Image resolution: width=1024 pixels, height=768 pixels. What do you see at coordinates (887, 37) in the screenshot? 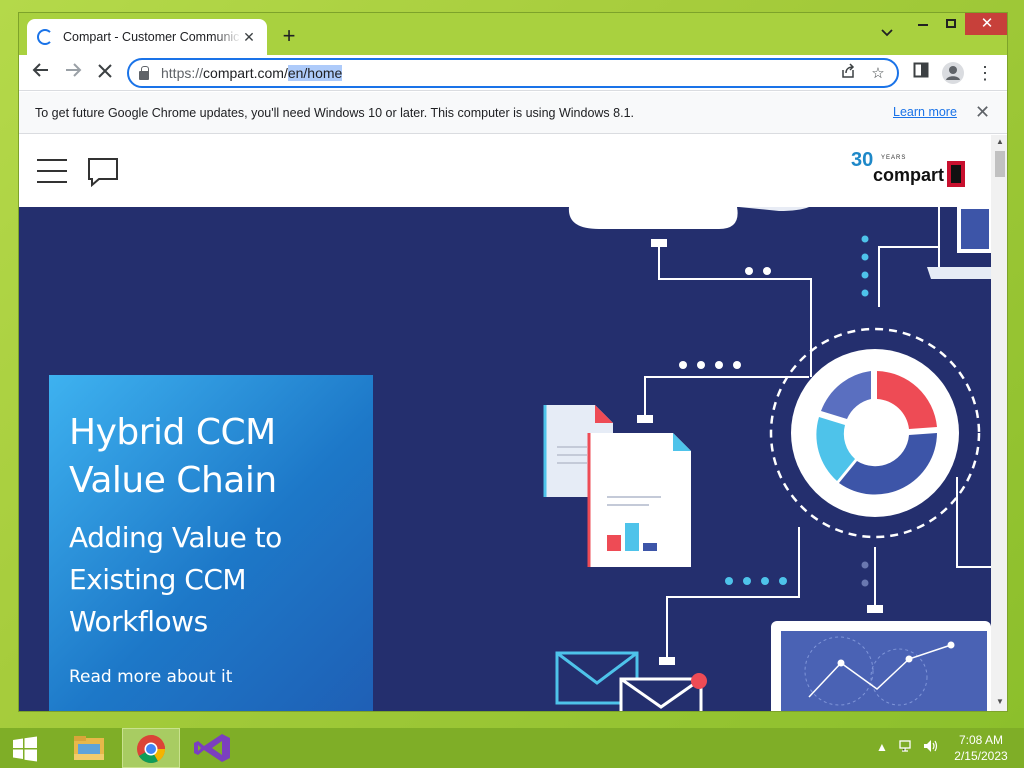
I see `tab-search-chevron-icon` at bounding box center [887, 37].